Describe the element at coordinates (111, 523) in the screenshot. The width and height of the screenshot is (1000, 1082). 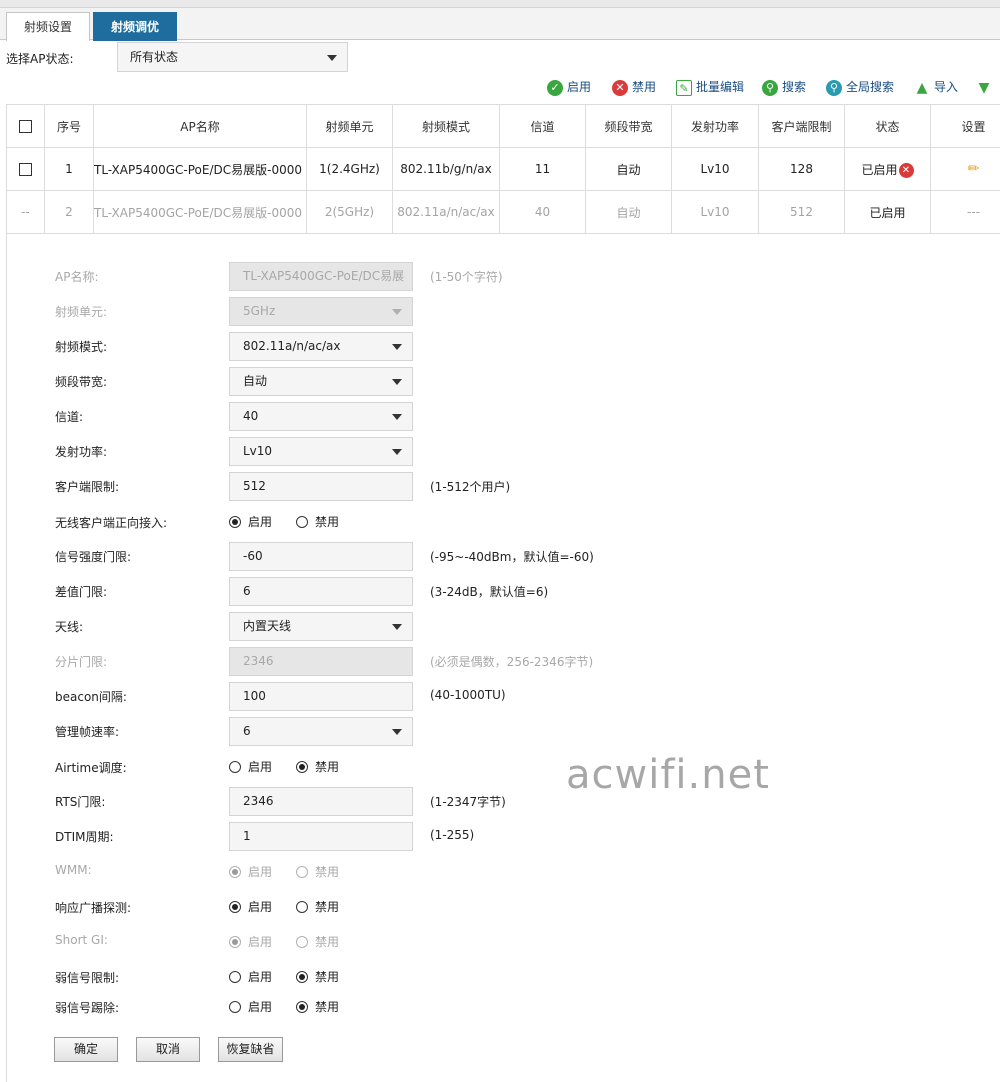
I see `band-steering-label: 无线客户端正向接入:` at that location.